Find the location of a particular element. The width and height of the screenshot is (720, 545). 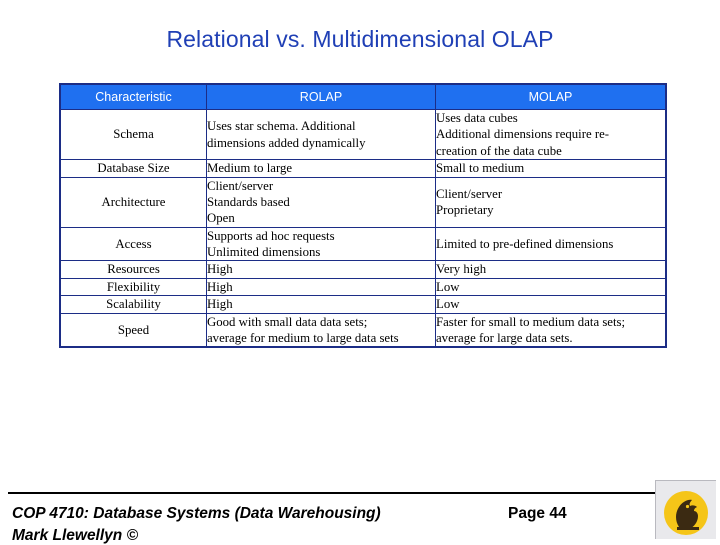

column-header-molap: MOLAP is located at coordinates (551, 96).